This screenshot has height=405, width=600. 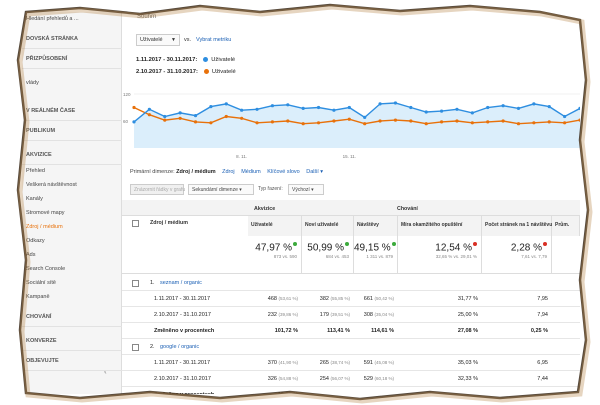 I want to click on sidebar-item: Search Console, so click(x=76, y=269).